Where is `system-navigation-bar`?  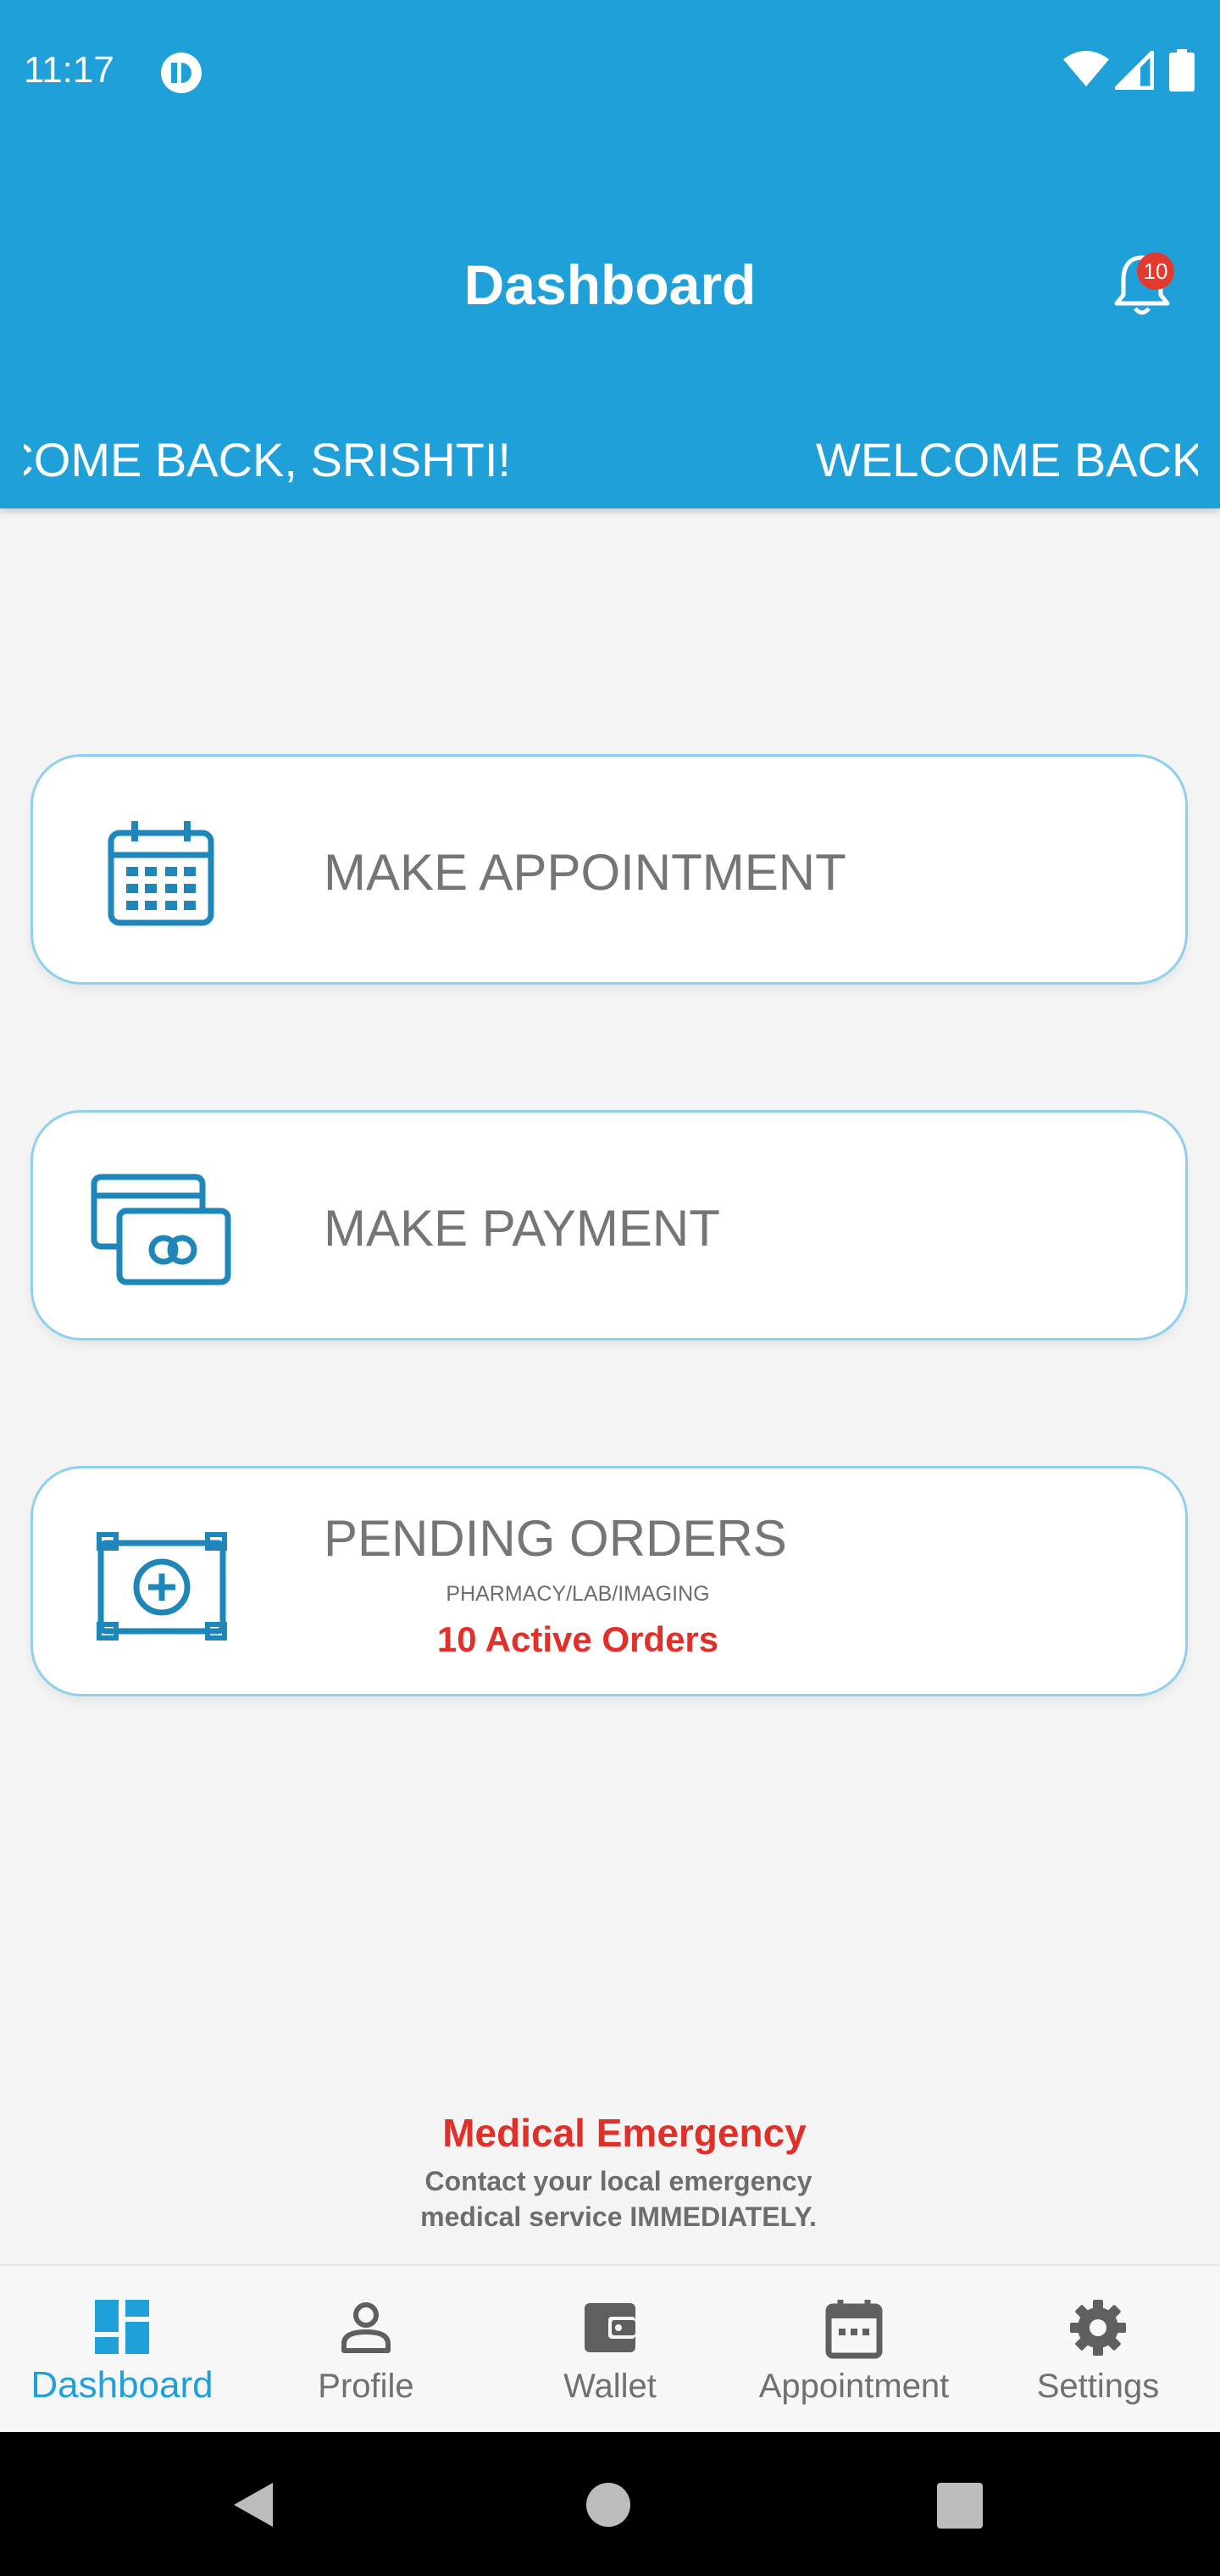
system-navigation-bar is located at coordinates (610, 2504).